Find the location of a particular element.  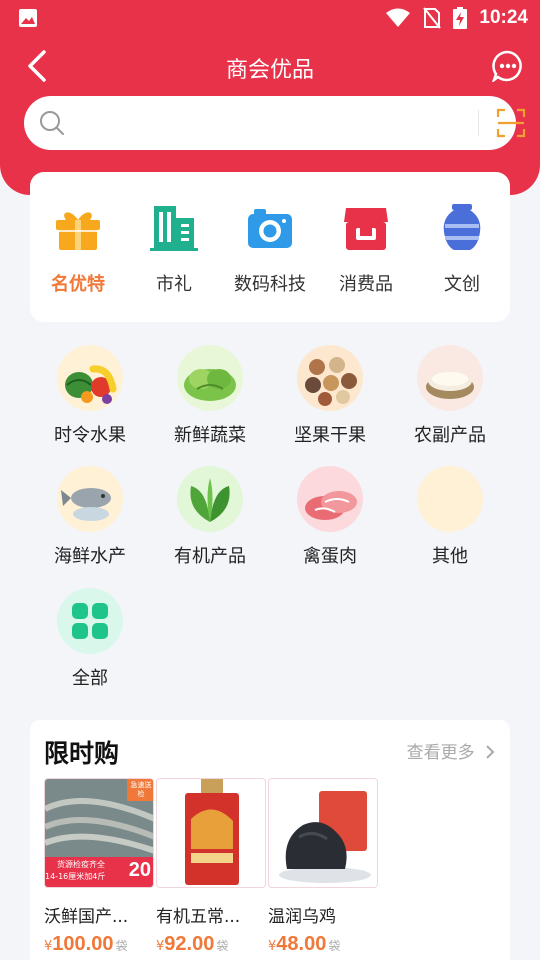

category-label: 名优特 is located at coordinates (78, 284).